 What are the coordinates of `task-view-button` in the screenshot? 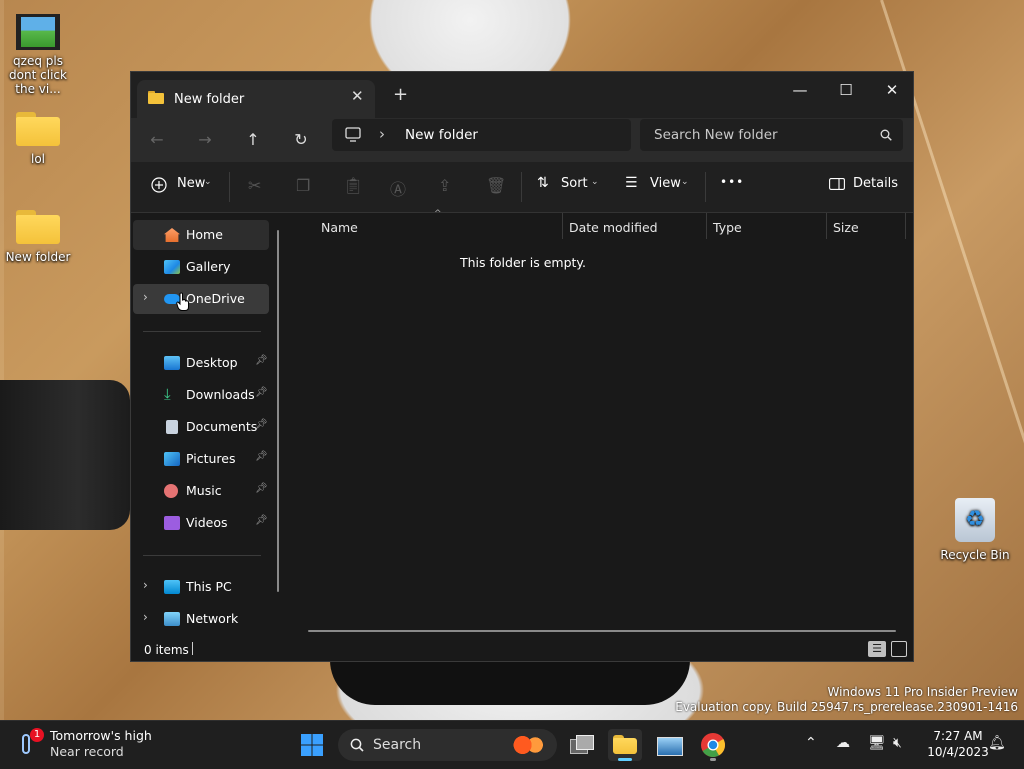 It's located at (582, 745).